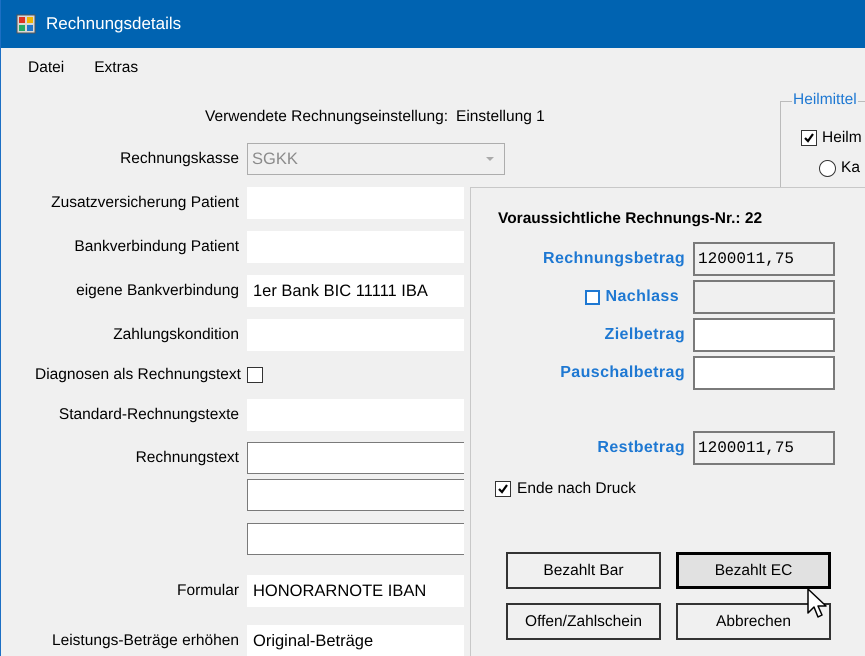  What do you see at coordinates (644, 335) in the screenshot?
I see `field-label: Zielbetrag` at bounding box center [644, 335].